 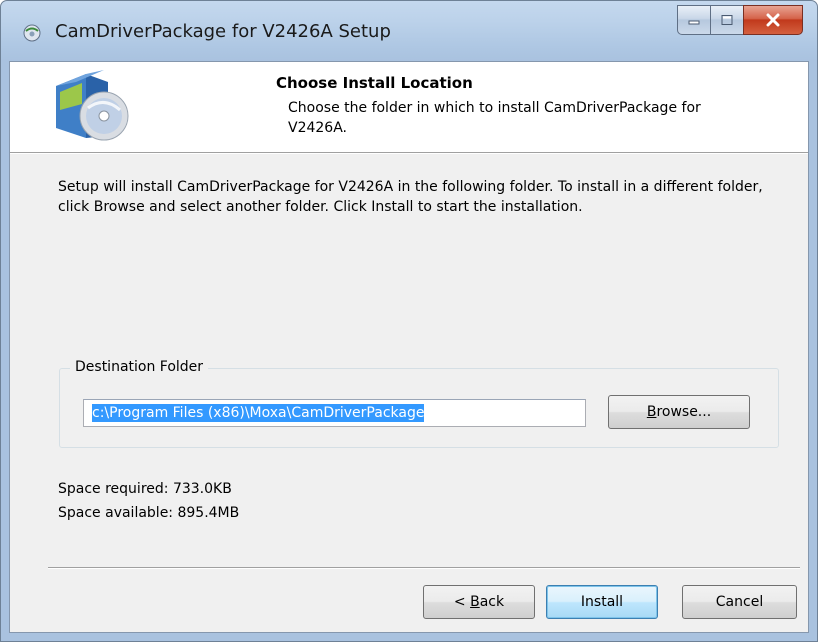 What do you see at coordinates (409, 153) in the screenshot?
I see `header-divider` at bounding box center [409, 153].